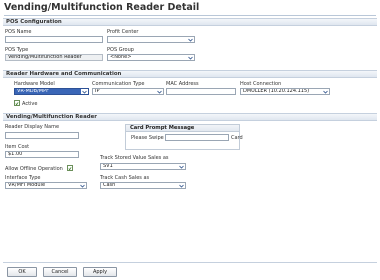  Describe the element at coordinates (134, 158) in the screenshot. I see `stored-value-label: Track Stored Value Sales as` at that location.